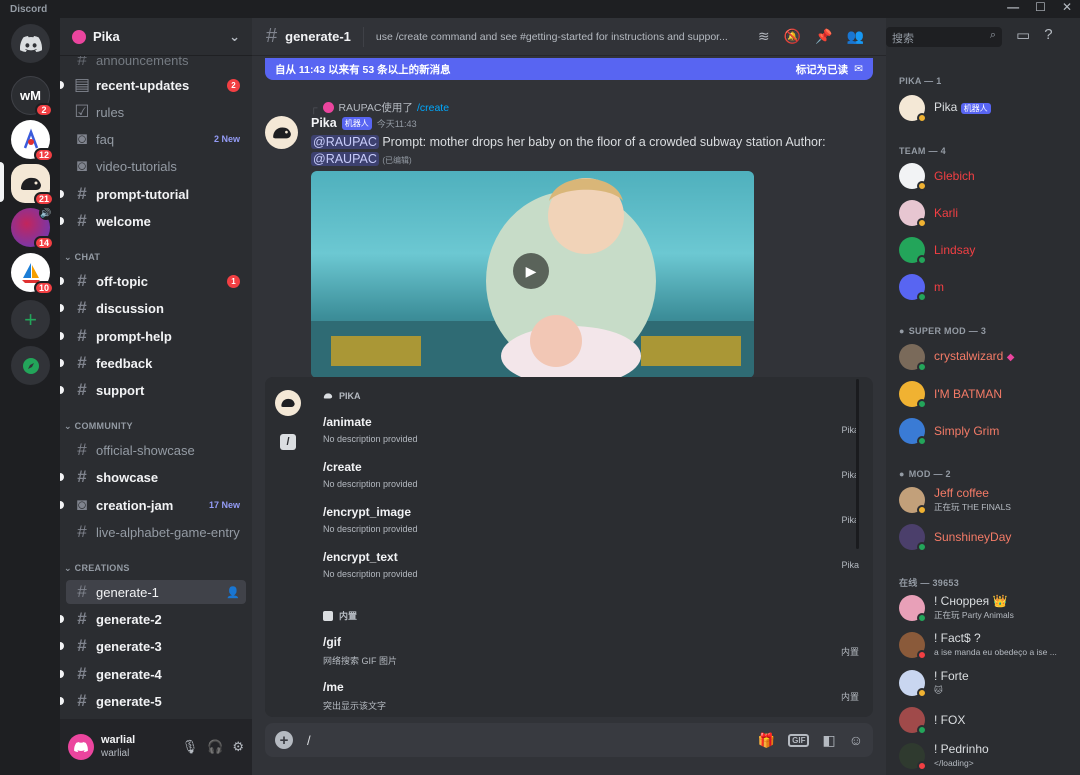 This screenshot has height=775, width=1080. What do you see at coordinates (62, 390) in the screenshot?
I see `unread-dot` at bounding box center [62, 390].